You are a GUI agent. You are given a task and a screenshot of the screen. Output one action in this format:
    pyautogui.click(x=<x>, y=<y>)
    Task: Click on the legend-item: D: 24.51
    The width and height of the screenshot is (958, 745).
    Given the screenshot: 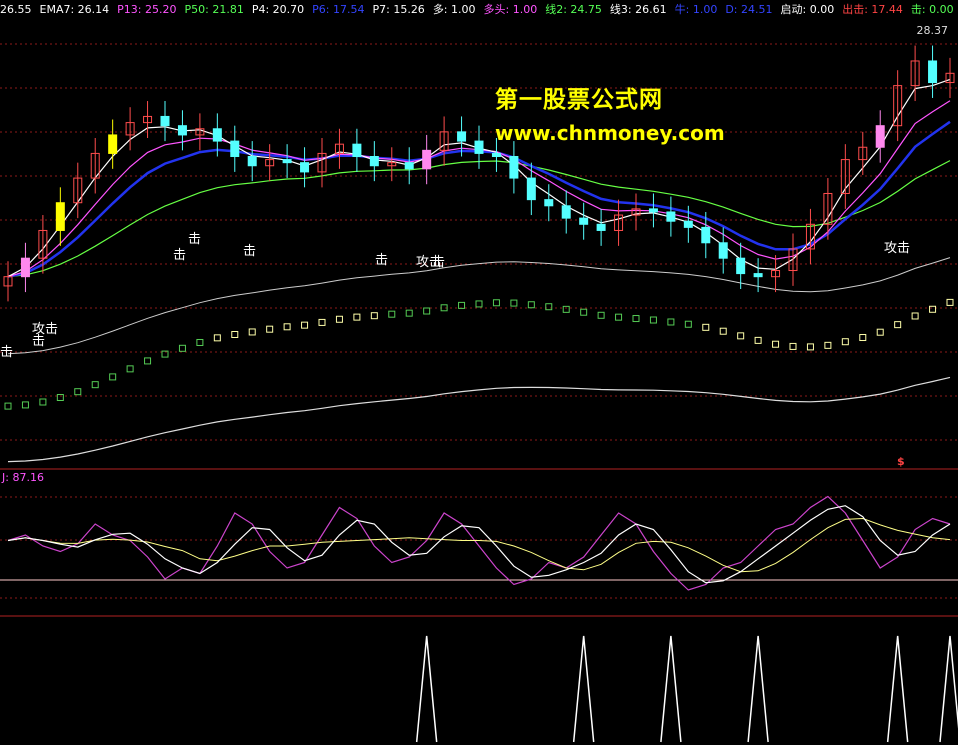 What is the action you would take?
    pyautogui.click(x=749, y=9)
    